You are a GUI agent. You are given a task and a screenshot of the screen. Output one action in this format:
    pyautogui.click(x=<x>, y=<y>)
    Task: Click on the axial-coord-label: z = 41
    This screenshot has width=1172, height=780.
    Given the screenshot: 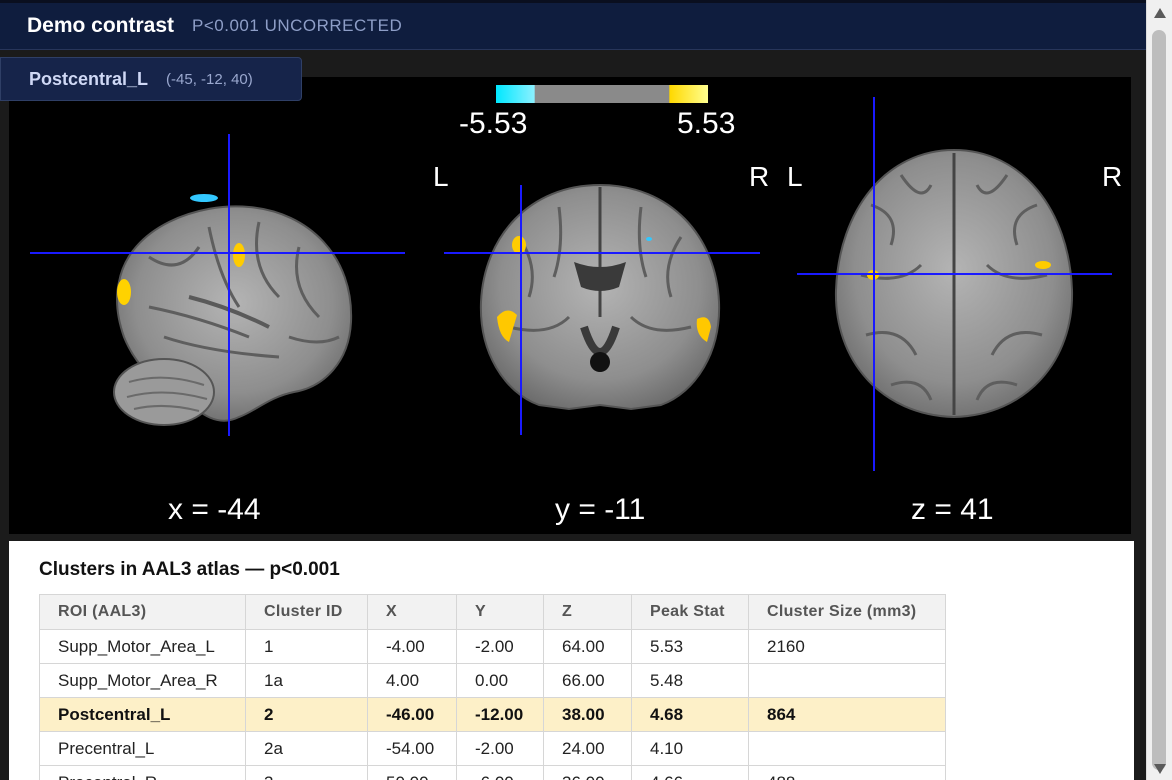 What is the action you would take?
    pyautogui.click(x=952, y=509)
    